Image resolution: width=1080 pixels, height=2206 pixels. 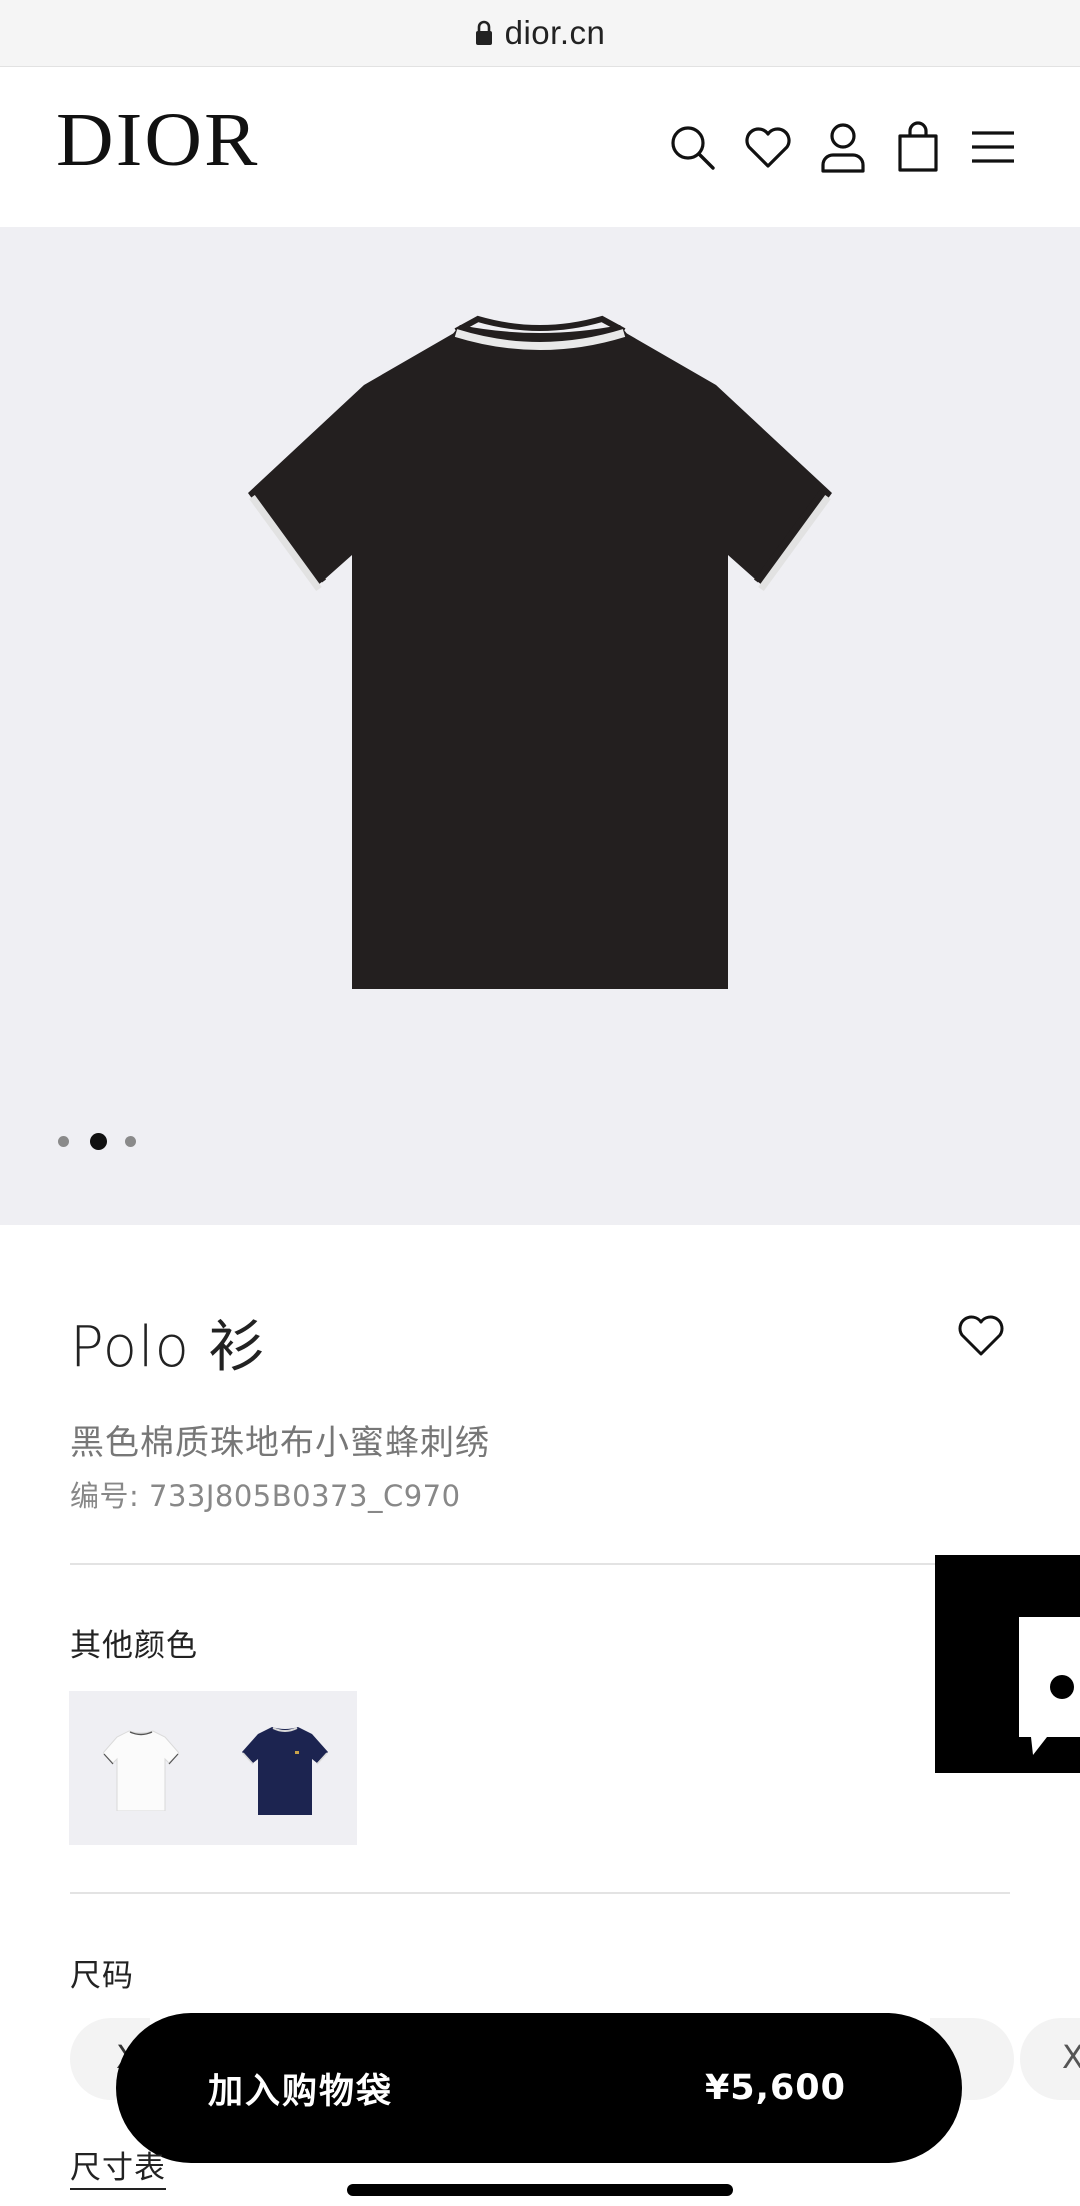 I want to click on search-icon, so click(x=692, y=147).